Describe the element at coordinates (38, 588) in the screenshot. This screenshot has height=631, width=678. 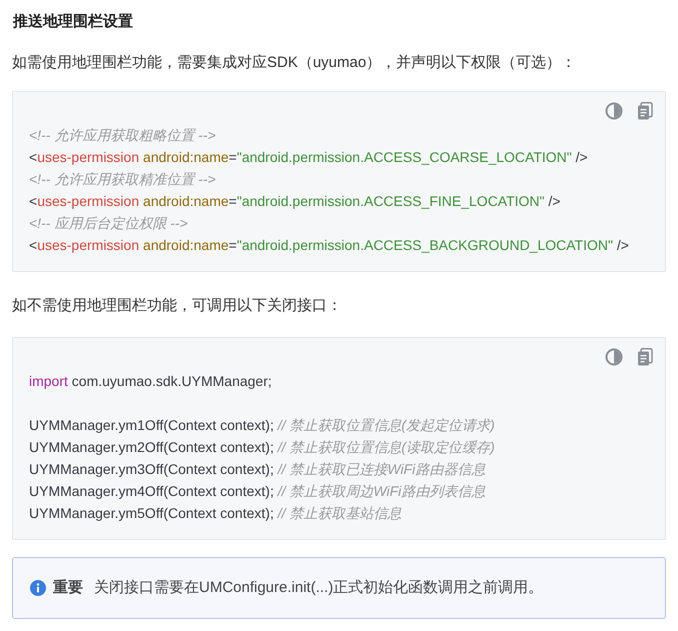
I see `info-icon` at that location.